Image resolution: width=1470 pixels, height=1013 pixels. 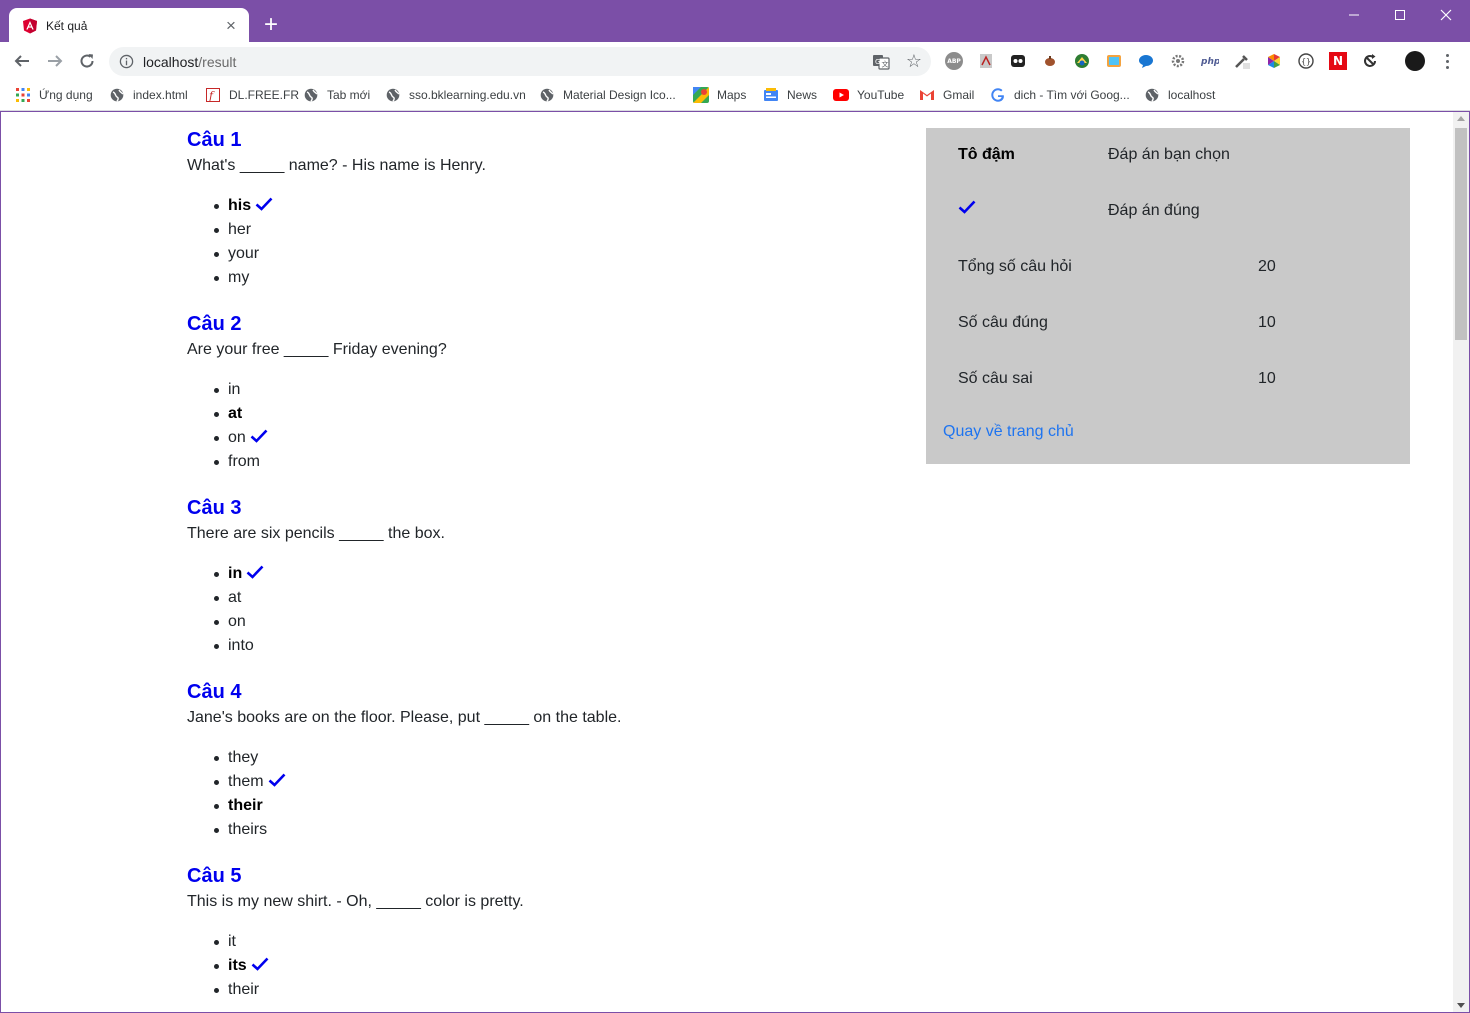 What do you see at coordinates (881, 62) in the screenshot?
I see `translate-icon: G文` at bounding box center [881, 62].